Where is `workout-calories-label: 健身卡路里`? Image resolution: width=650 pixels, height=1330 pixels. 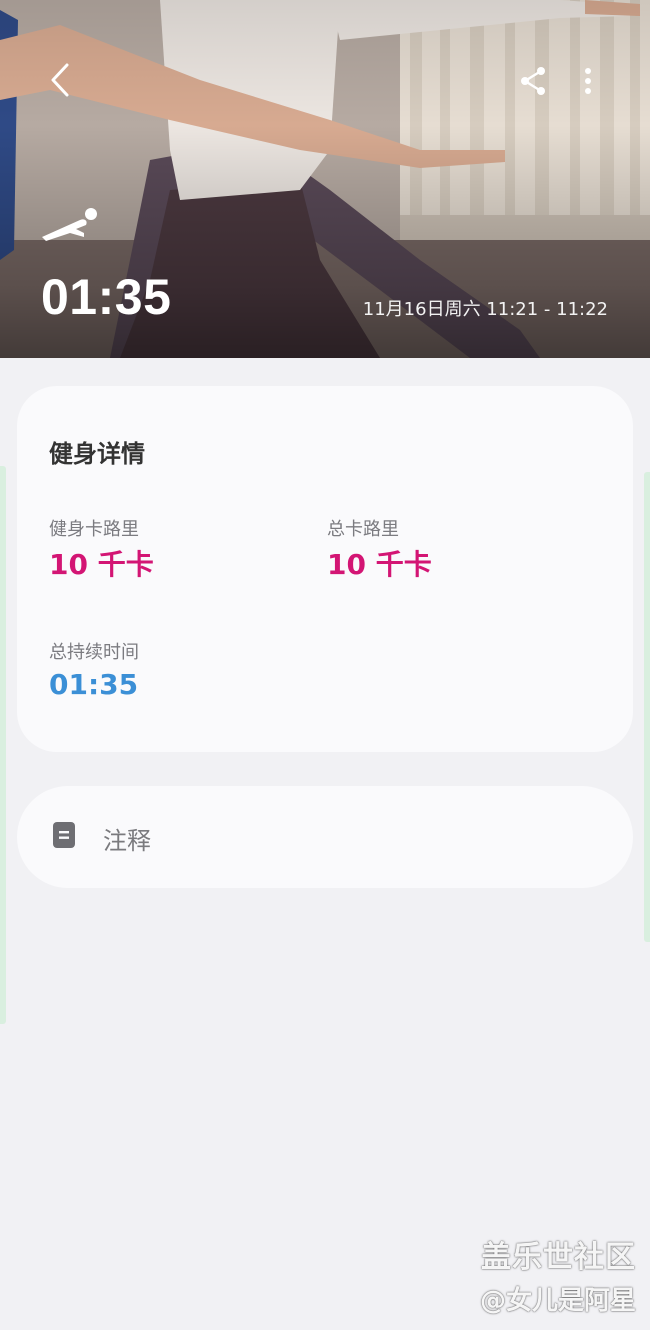 workout-calories-label: 健身卡路里 is located at coordinates (94, 529).